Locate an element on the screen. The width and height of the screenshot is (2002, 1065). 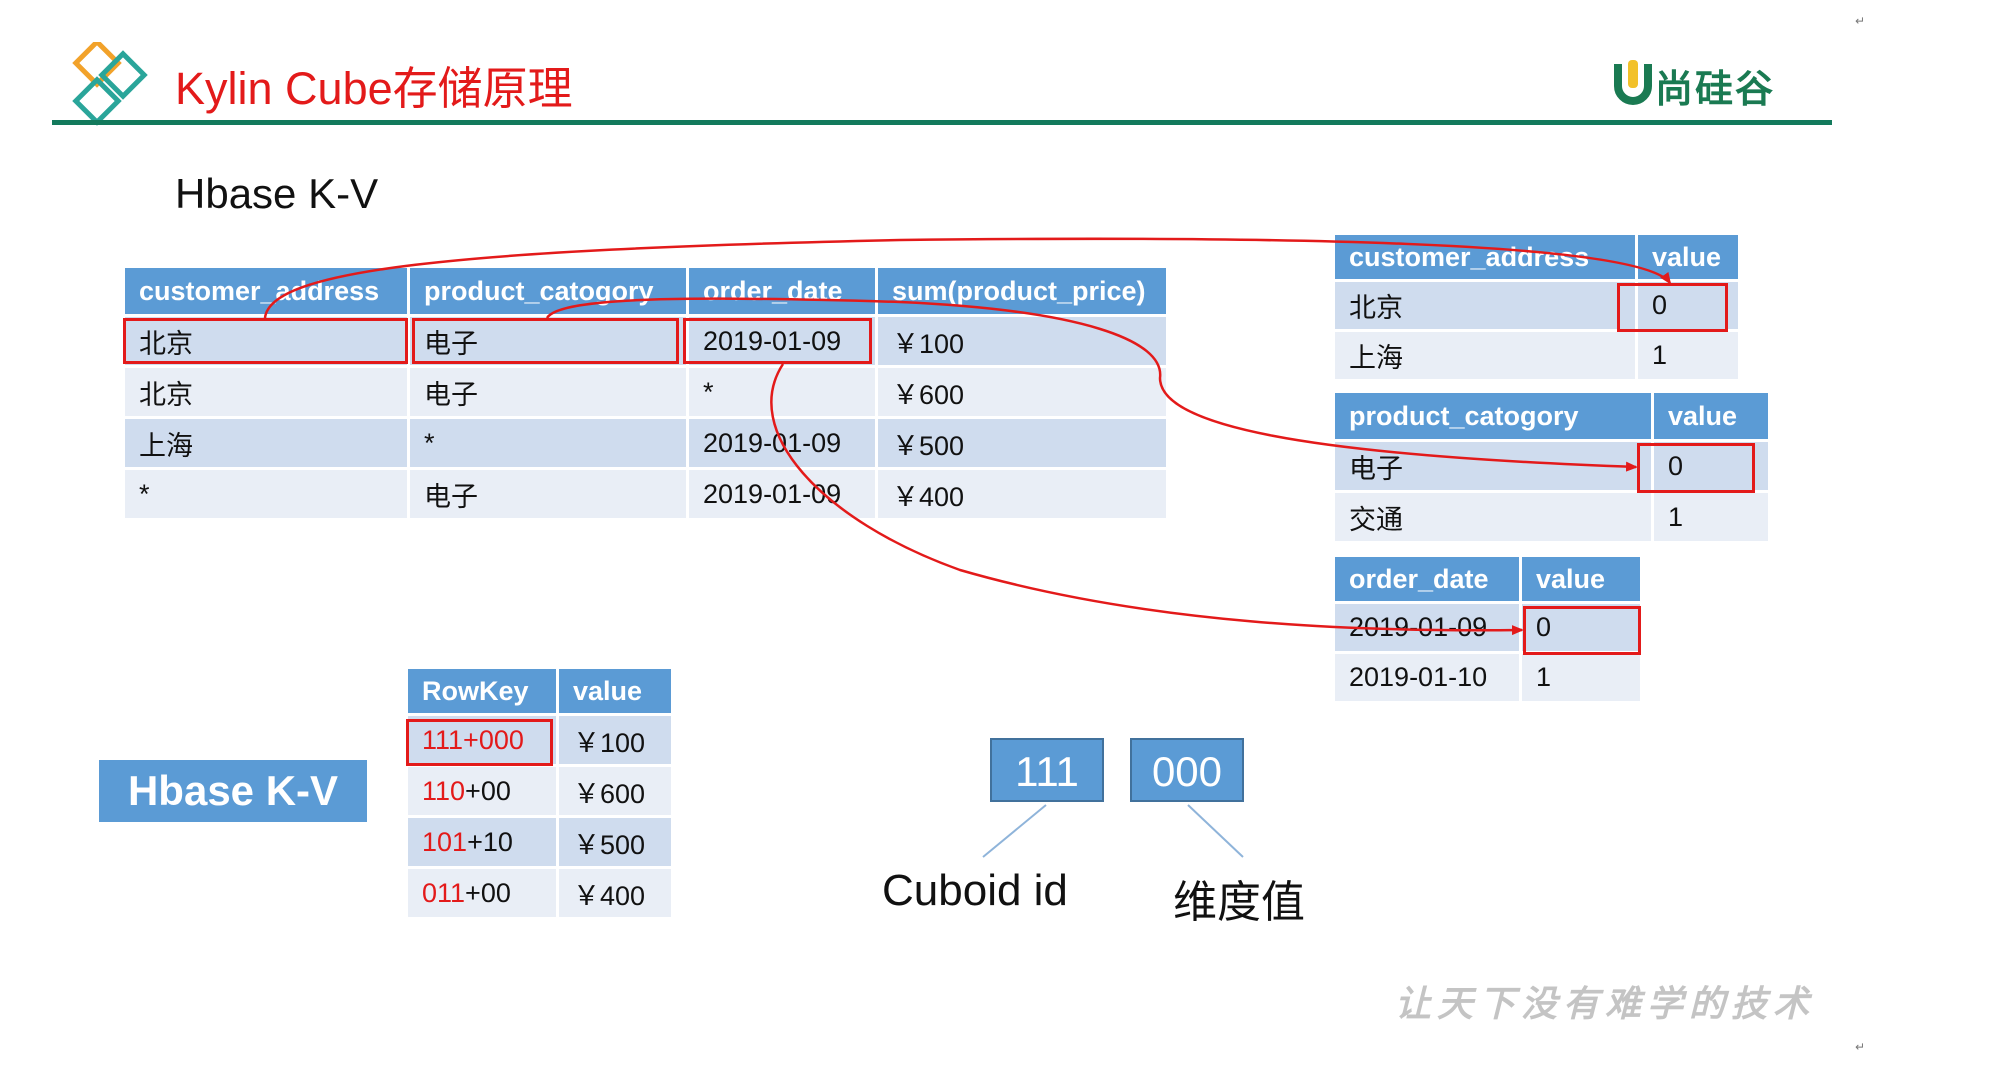
arrow-category-mapping is located at coordinates (1091, 384).